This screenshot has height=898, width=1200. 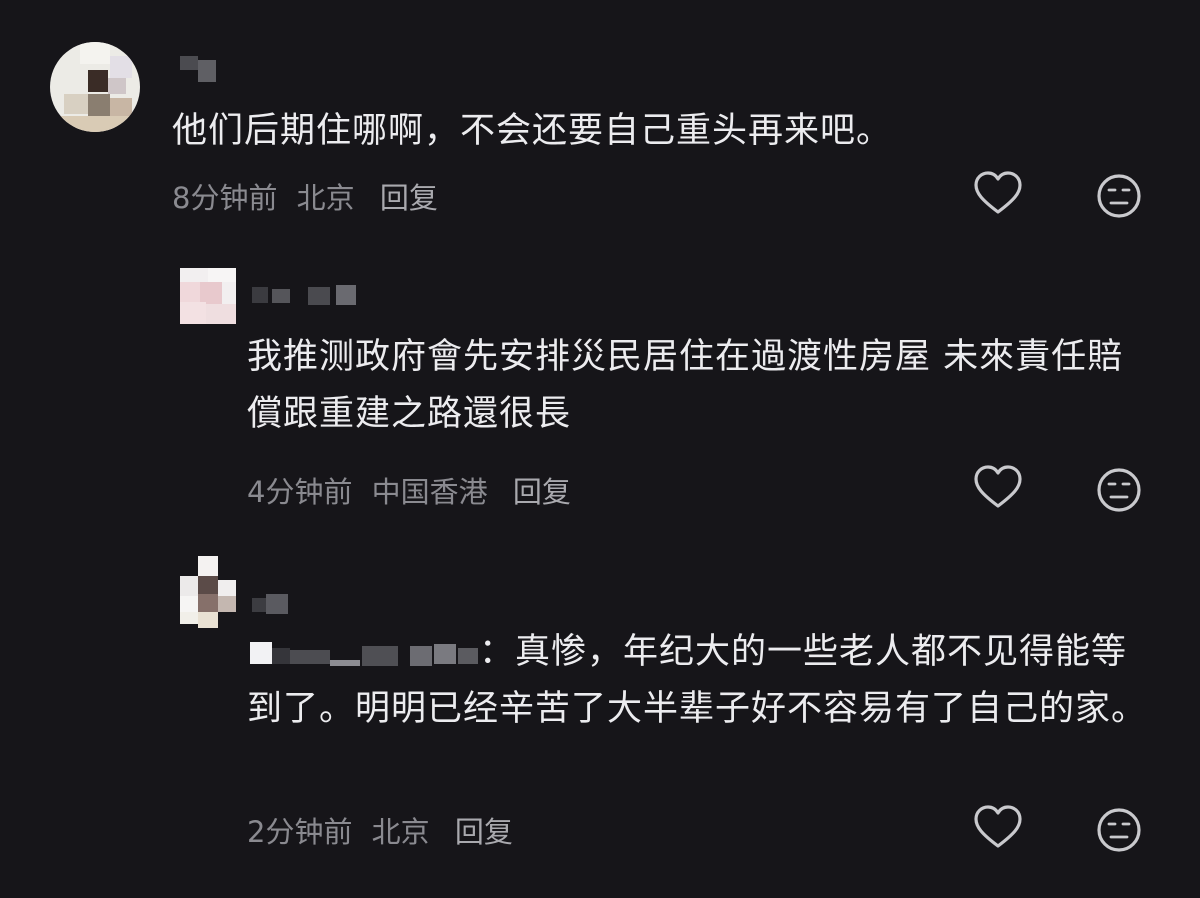 What do you see at coordinates (300, 492) in the screenshot?
I see `comment-time: 4分钟前` at bounding box center [300, 492].